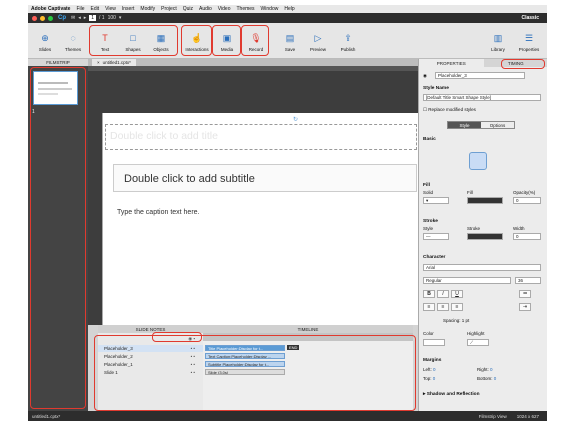  What do you see at coordinates (147, 9) in the screenshot?
I see `menu-modify: Modify` at bounding box center [147, 9].